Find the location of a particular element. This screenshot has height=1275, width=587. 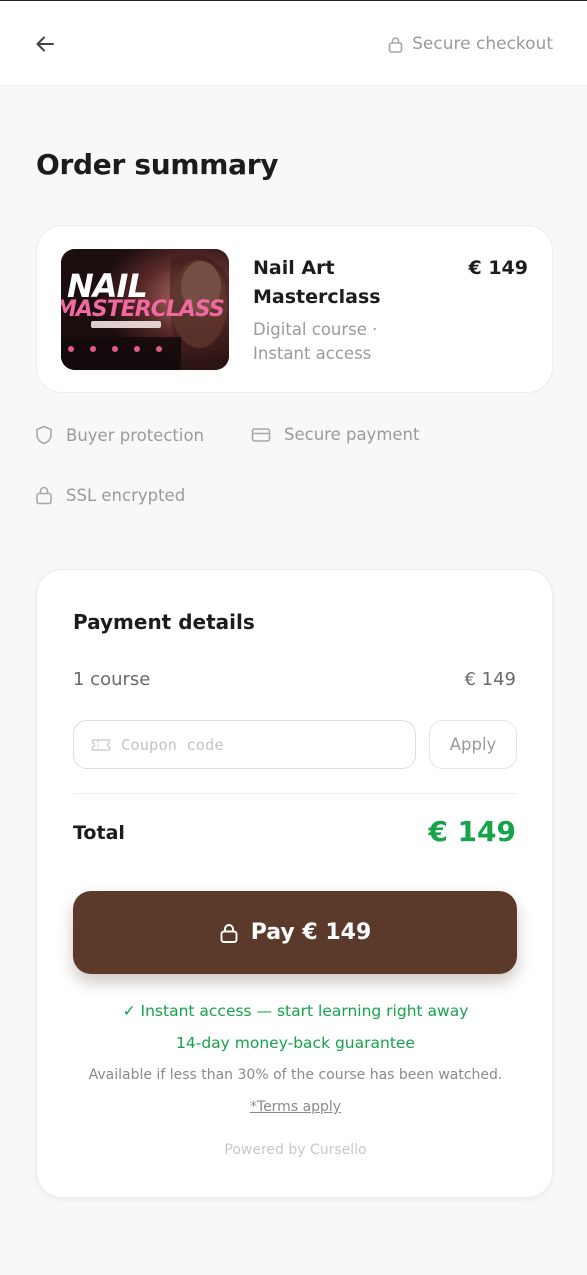

coupon-field is located at coordinates (244, 744).